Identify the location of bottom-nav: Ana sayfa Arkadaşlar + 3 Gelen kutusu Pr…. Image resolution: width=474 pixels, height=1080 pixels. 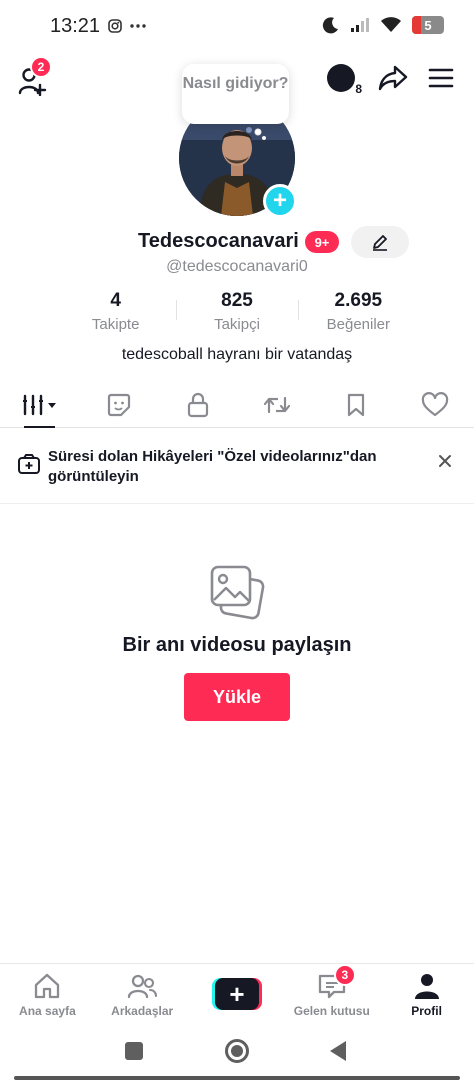
(237, 994).